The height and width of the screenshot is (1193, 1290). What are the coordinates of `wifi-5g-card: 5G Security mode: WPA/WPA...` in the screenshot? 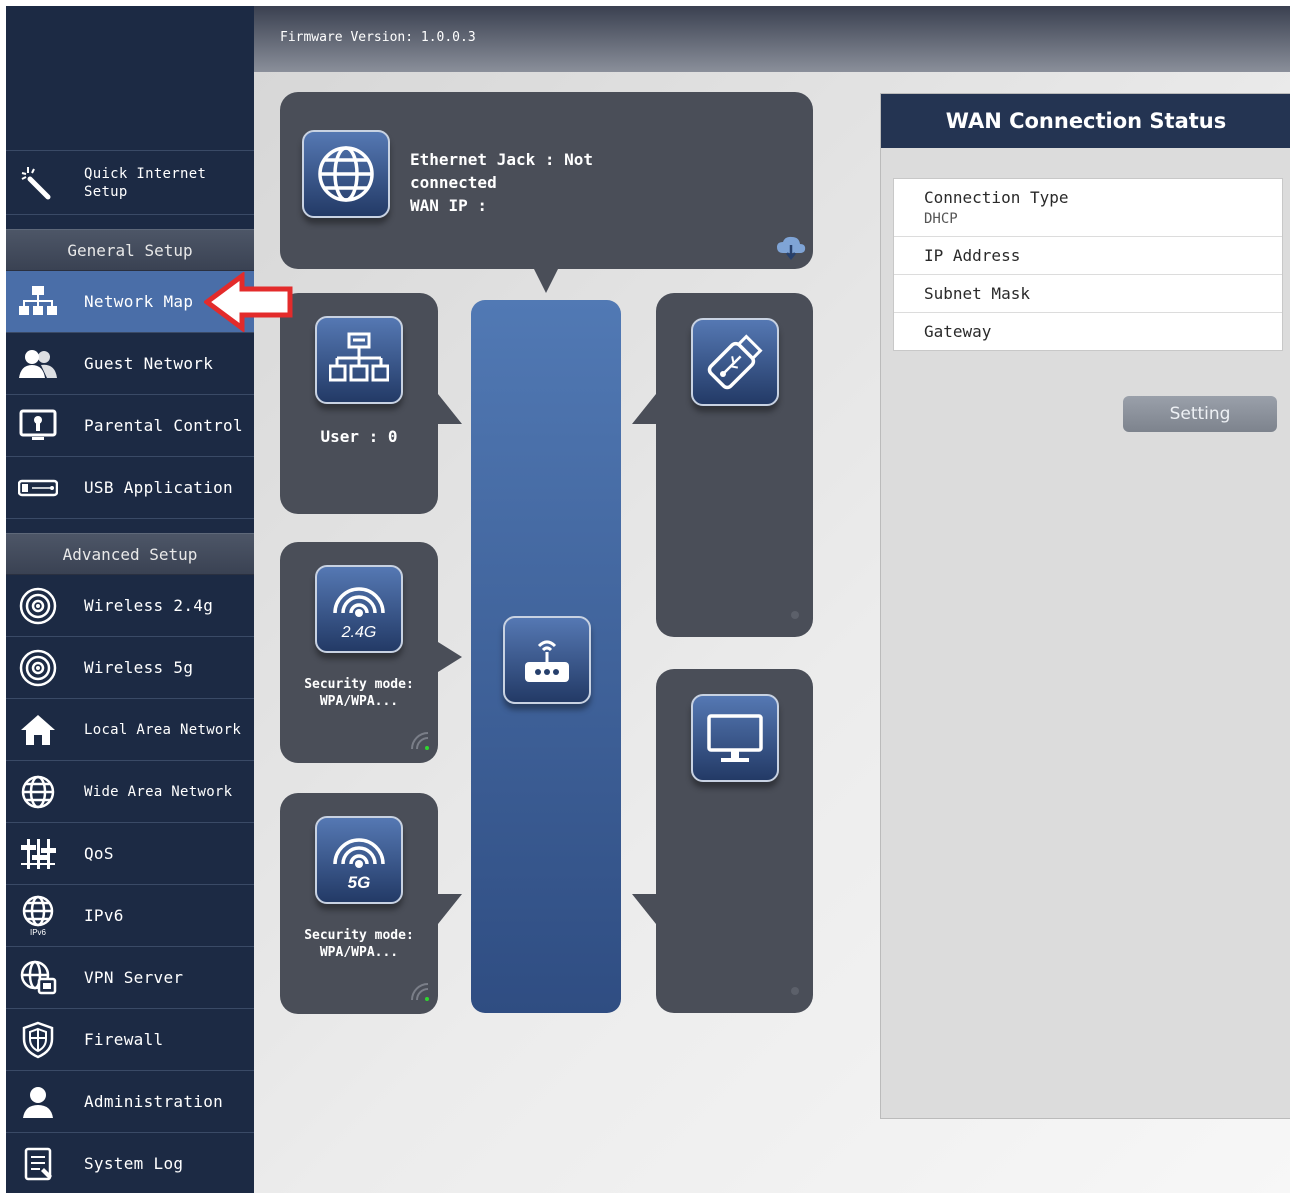 It's located at (359, 903).